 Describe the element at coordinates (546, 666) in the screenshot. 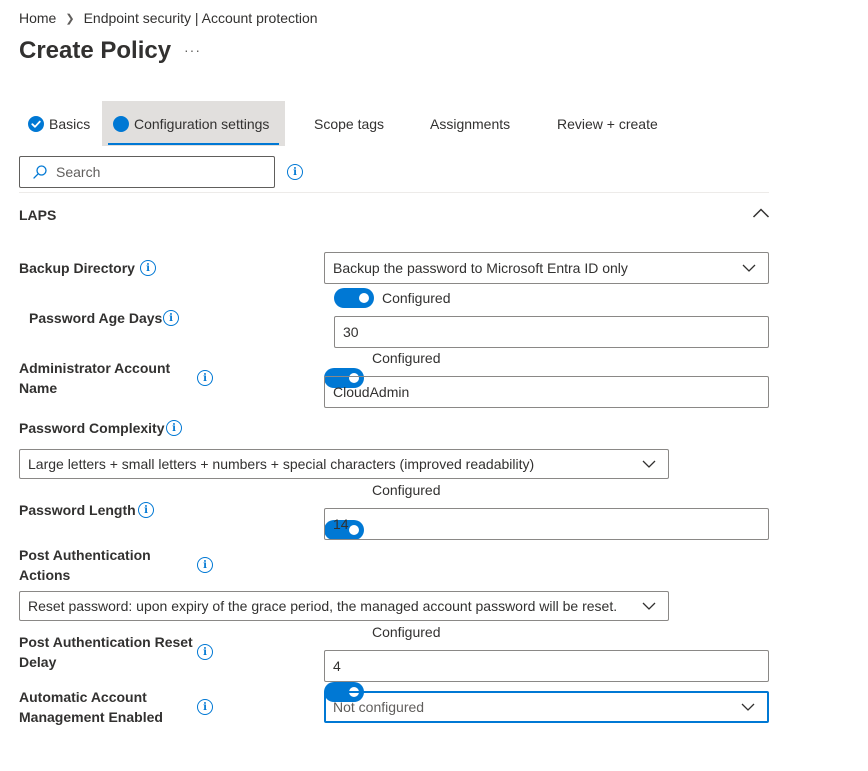

I see `post-auth-reset-delay-input: 4` at that location.